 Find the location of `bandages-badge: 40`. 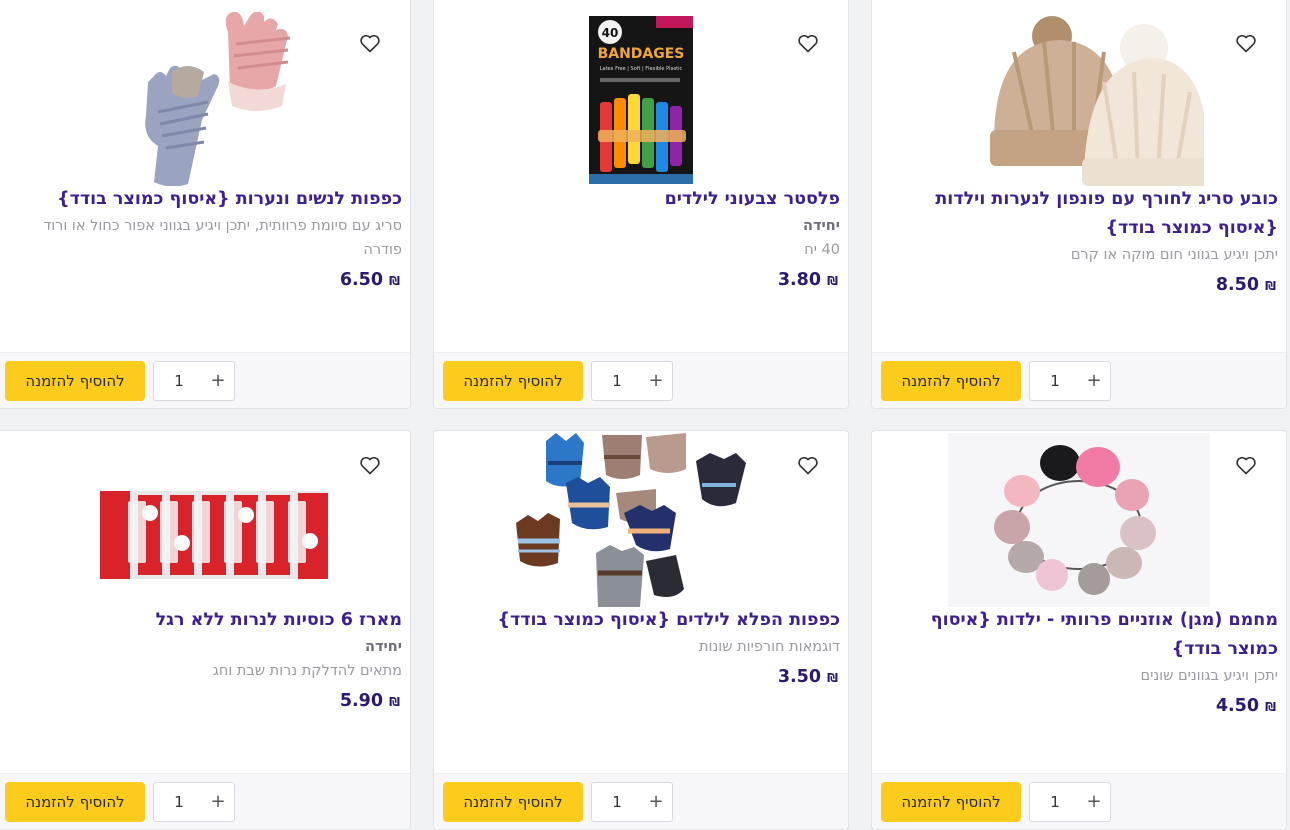

bandages-badge: 40 is located at coordinates (610, 33).